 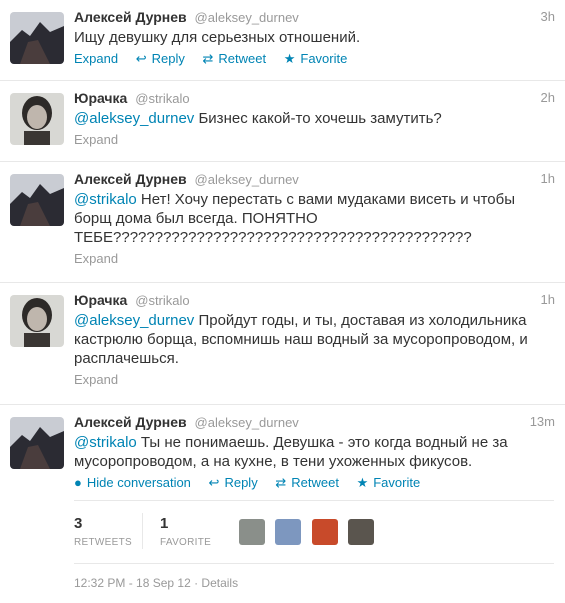 I want to click on tweet-text: Ищу девушку для серьезных отношений., so click(x=217, y=37).